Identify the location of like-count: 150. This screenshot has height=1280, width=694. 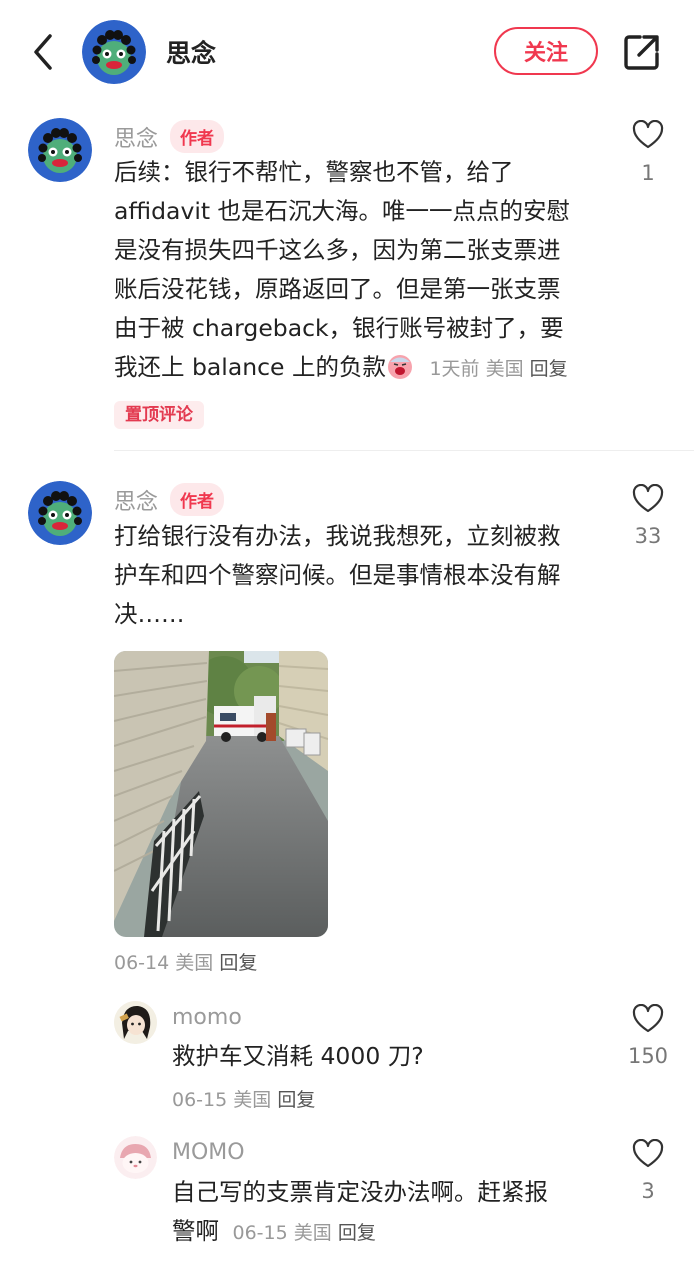
(648, 1056).